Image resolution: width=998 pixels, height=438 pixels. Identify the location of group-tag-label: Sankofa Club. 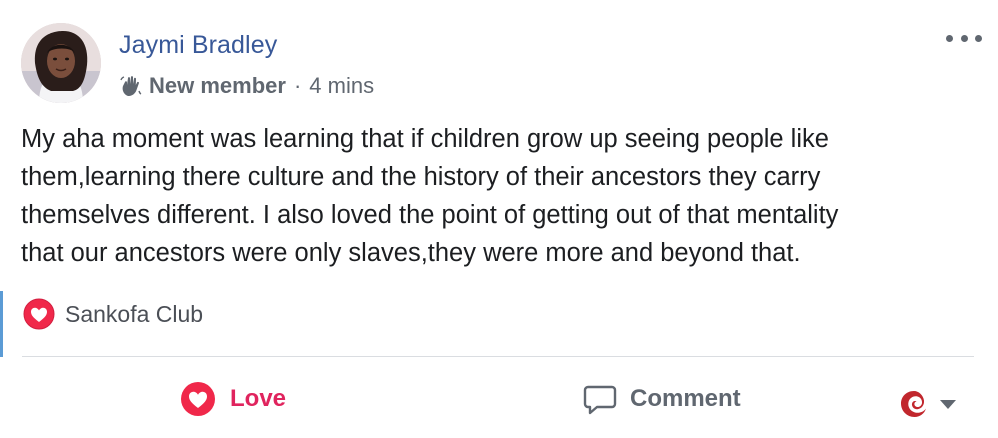
(134, 313).